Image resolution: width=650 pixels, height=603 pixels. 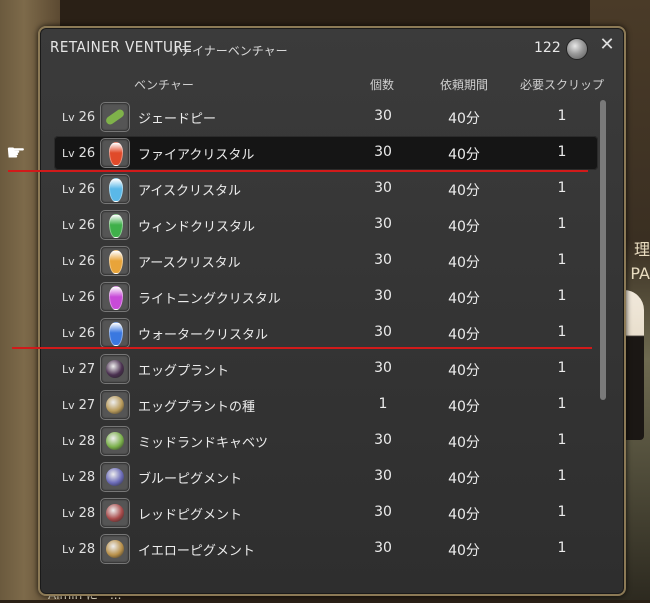 What do you see at coordinates (115, 513) in the screenshot?
I see `red-pigment-icon` at bounding box center [115, 513].